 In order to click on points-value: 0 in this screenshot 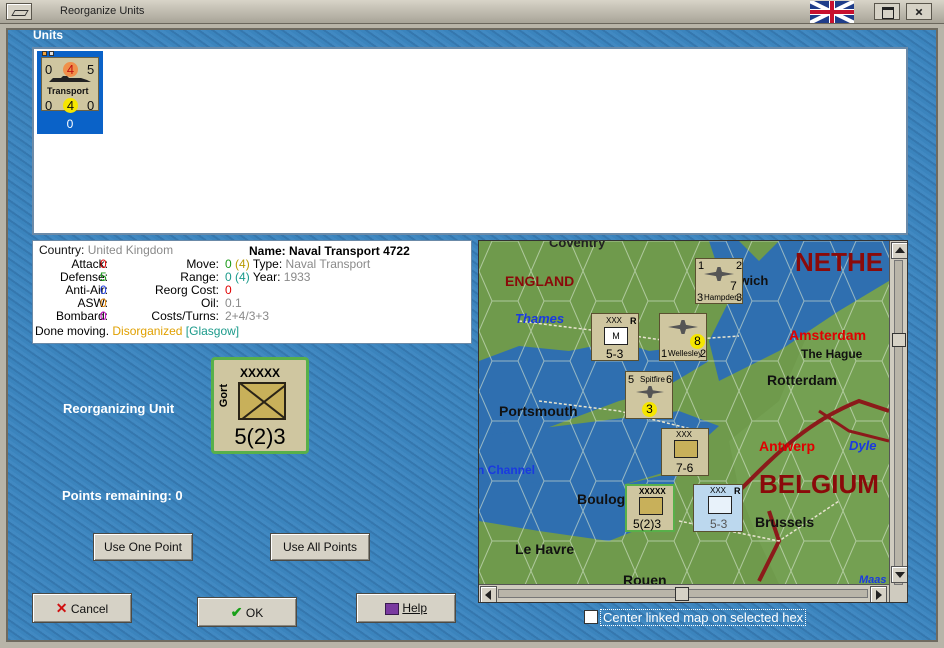, I will do `click(179, 495)`.